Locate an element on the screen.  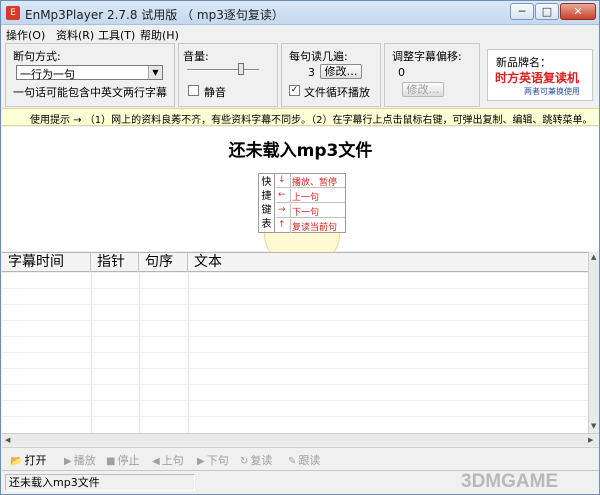
pencil-icon: ✎ is located at coordinates (292, 461).